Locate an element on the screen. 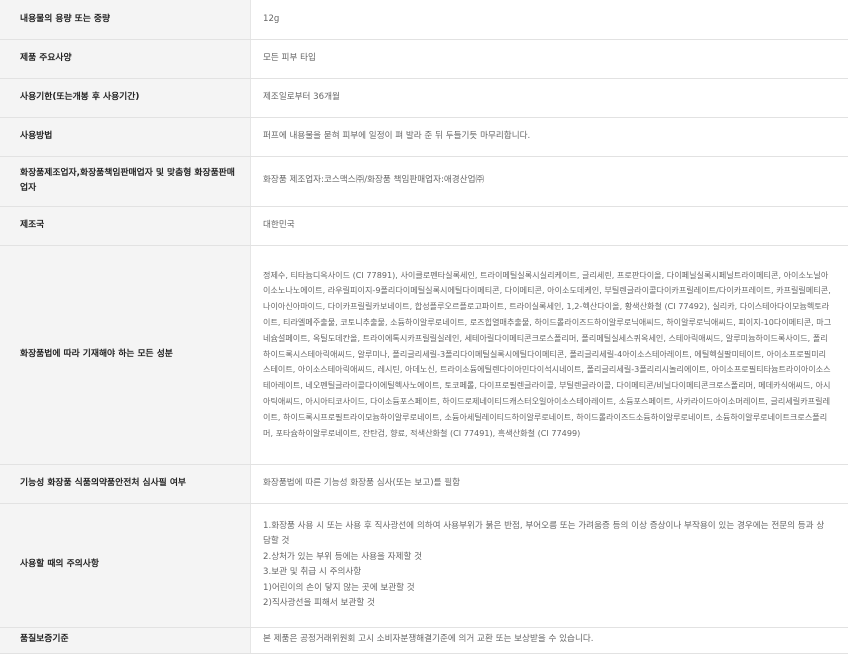 The image size is (848, 654). row-label: 품질보증기준 is located at coordinates (125, 640).